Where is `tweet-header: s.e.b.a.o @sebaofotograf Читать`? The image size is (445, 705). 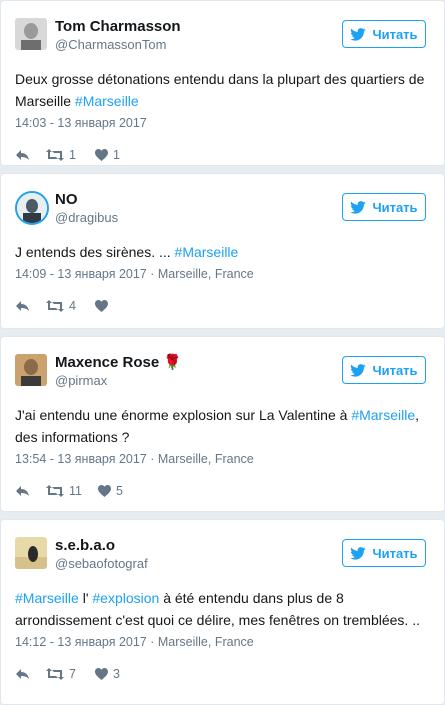 tweet-header: s.e.b.a.o @sebaofotograf Читать is located at coordinates (222, 556).